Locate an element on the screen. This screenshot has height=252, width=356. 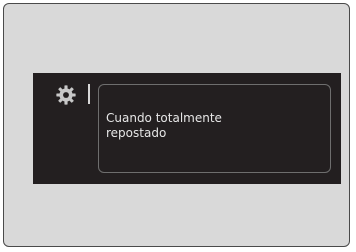
message-text: Cuando totalmente repostado is located at coordinates (164, 125).